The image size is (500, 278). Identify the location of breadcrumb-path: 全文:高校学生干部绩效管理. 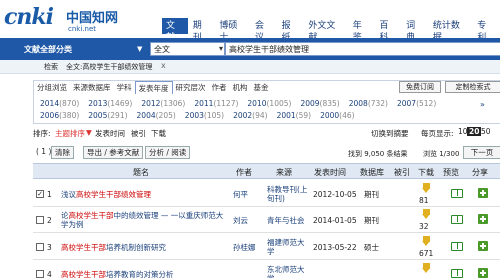
(109, 67).